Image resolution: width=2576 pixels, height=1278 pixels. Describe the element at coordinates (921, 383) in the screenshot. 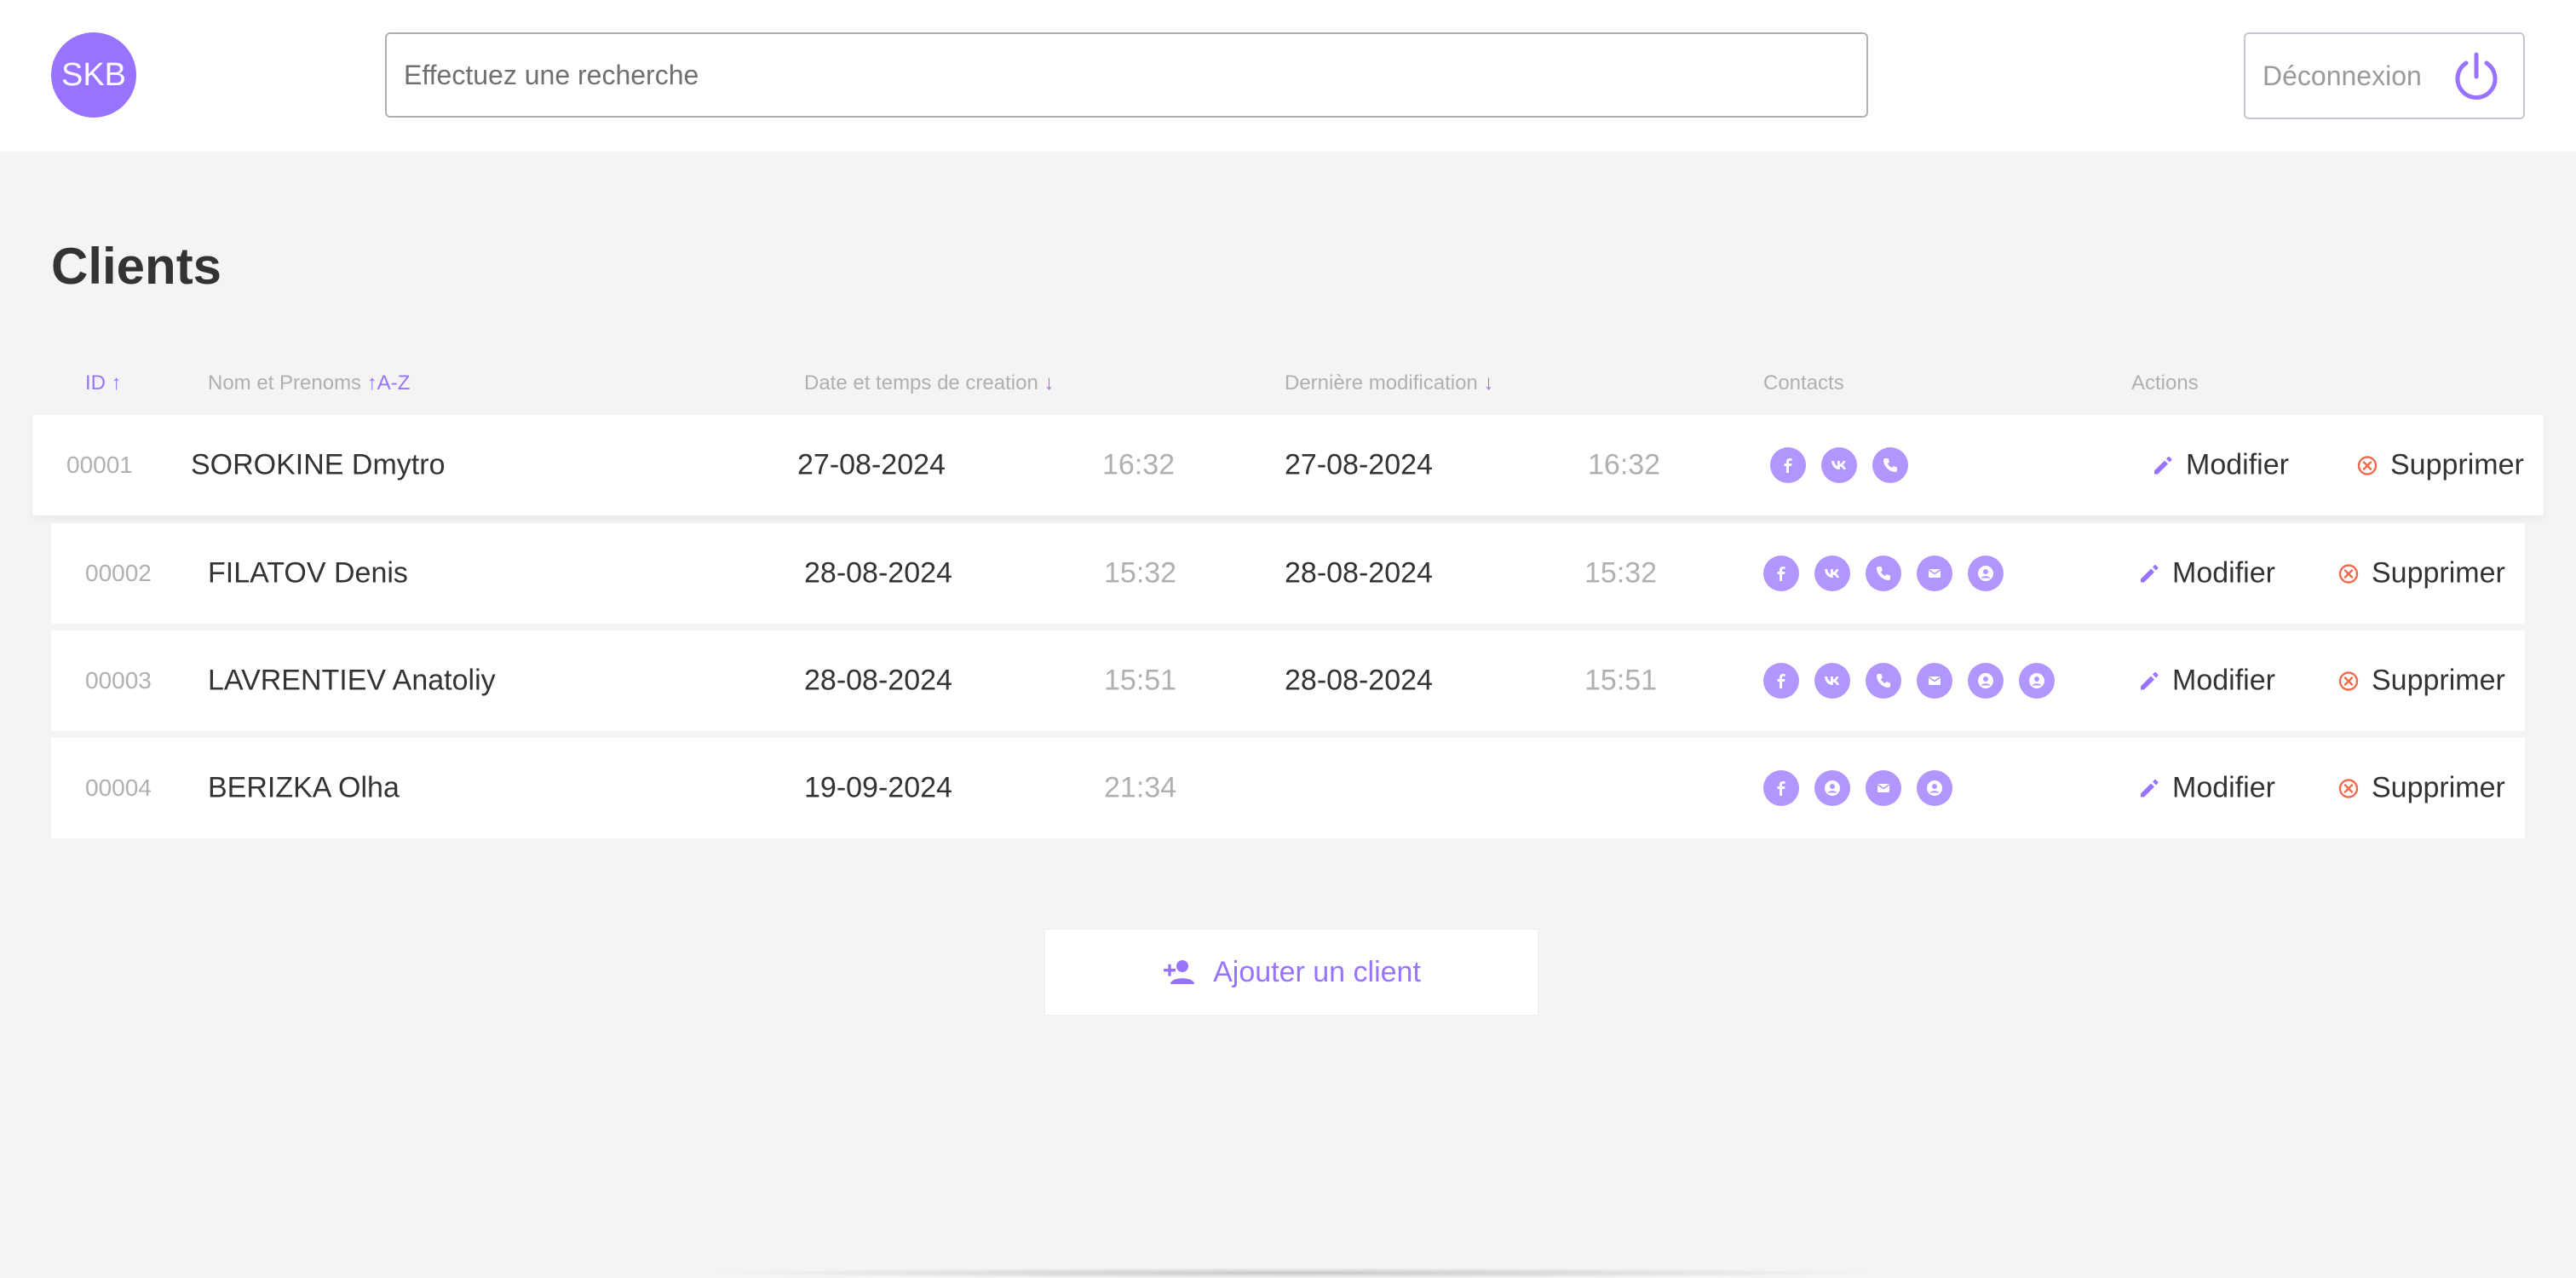

I see `column-created-label: Date et temps de creation` at that location.